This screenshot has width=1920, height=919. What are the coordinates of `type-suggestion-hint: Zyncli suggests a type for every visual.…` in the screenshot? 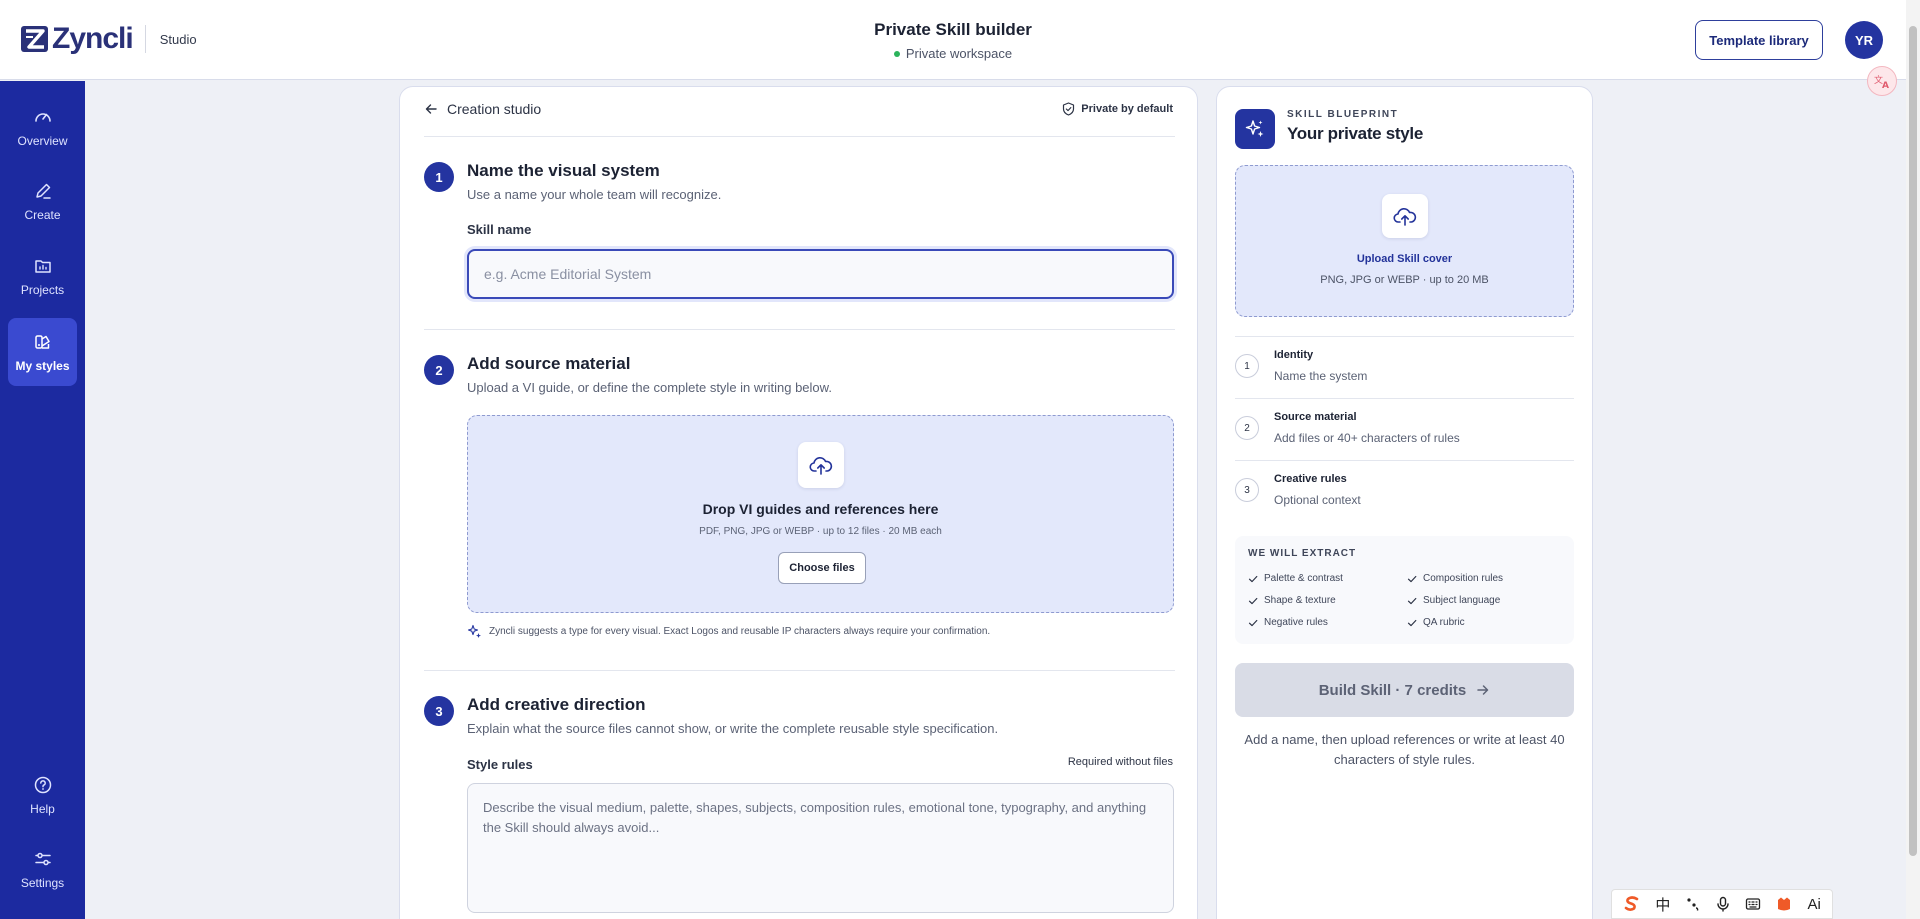 It's located at (728, 631).